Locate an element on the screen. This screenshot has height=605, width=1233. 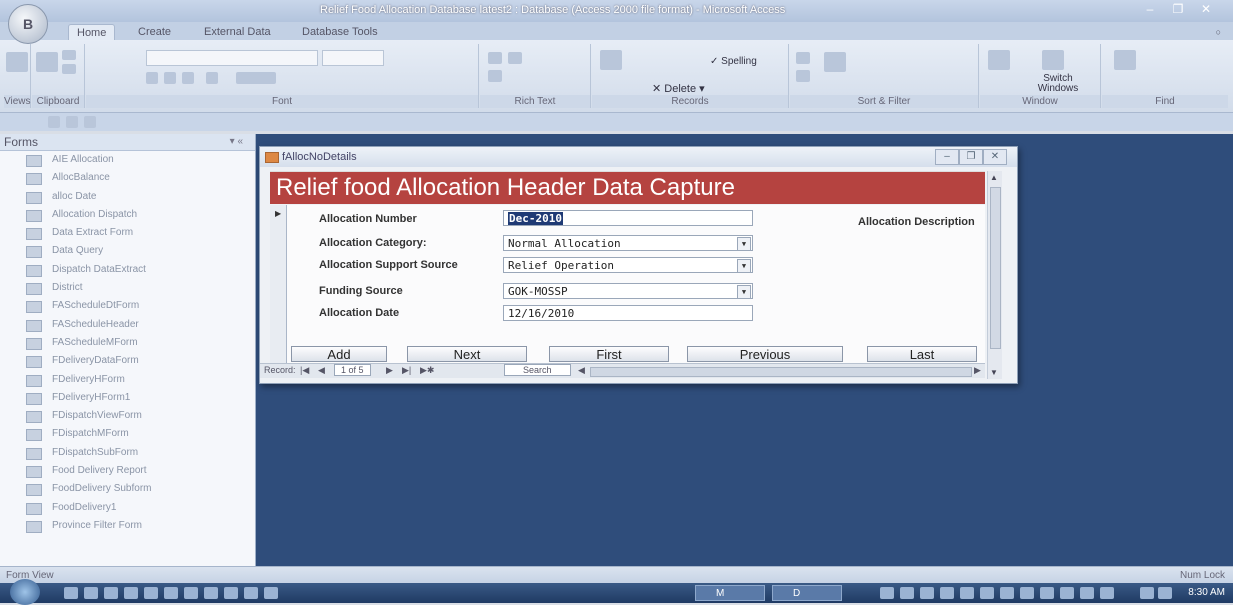
nav-item: FDeliveryDataForm is located at coordinates (127, 361).